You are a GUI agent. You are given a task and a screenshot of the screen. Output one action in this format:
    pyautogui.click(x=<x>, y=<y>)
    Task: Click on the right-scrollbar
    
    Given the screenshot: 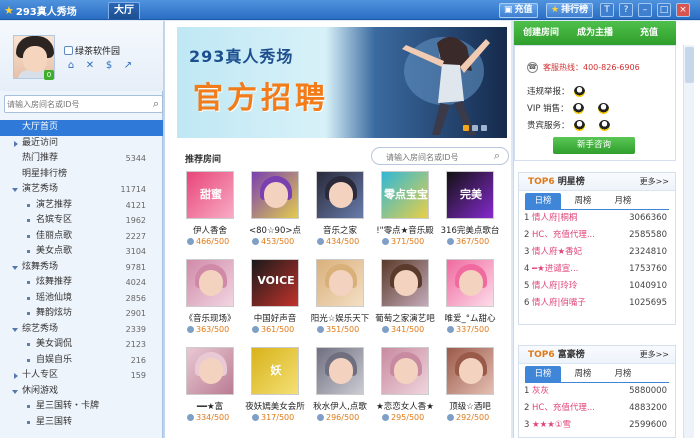 What is the action you would take?
    pyautogui.click(x=688, y=241)
    